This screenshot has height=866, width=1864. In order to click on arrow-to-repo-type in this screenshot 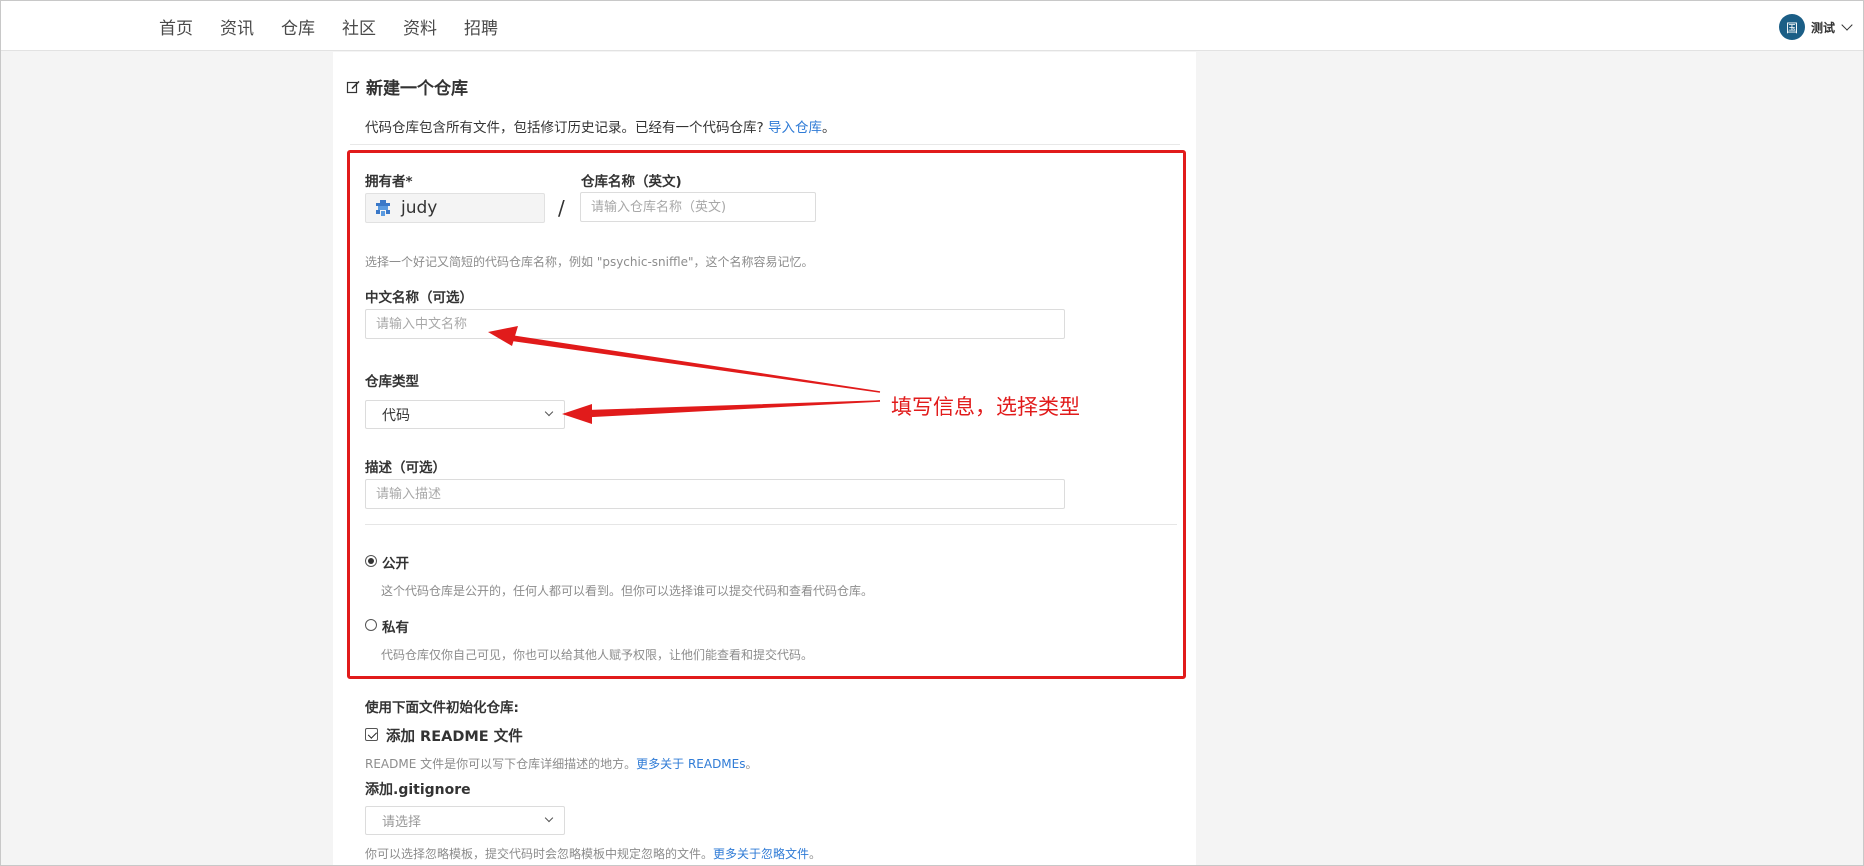, I will do `click(721, 412)`.